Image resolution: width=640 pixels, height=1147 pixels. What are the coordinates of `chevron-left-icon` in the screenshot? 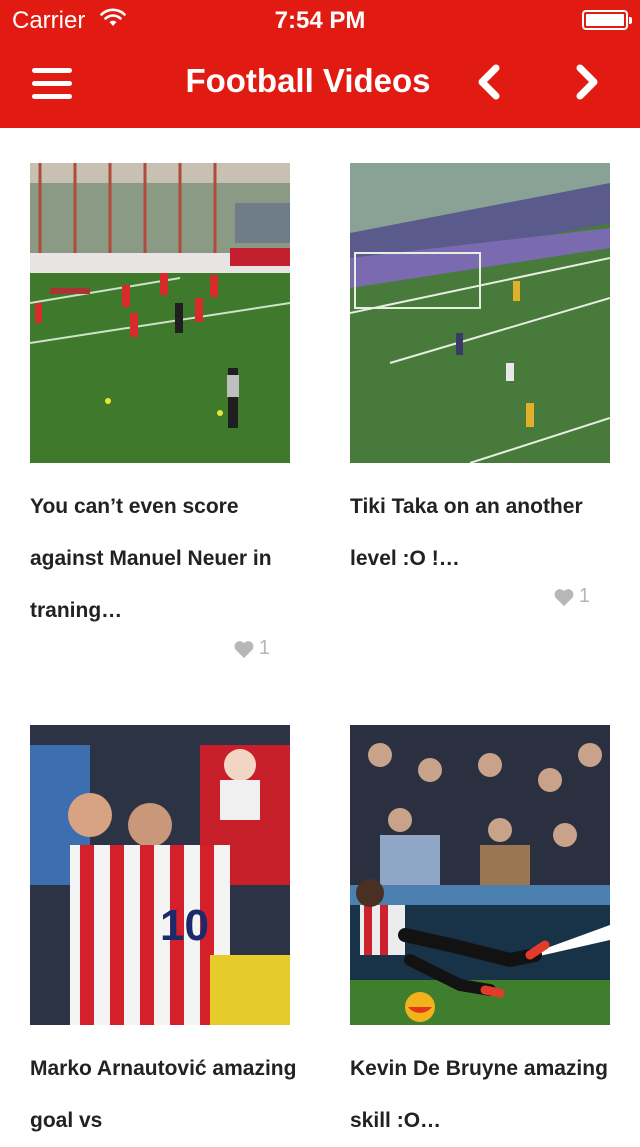 It's located at (489, 82).